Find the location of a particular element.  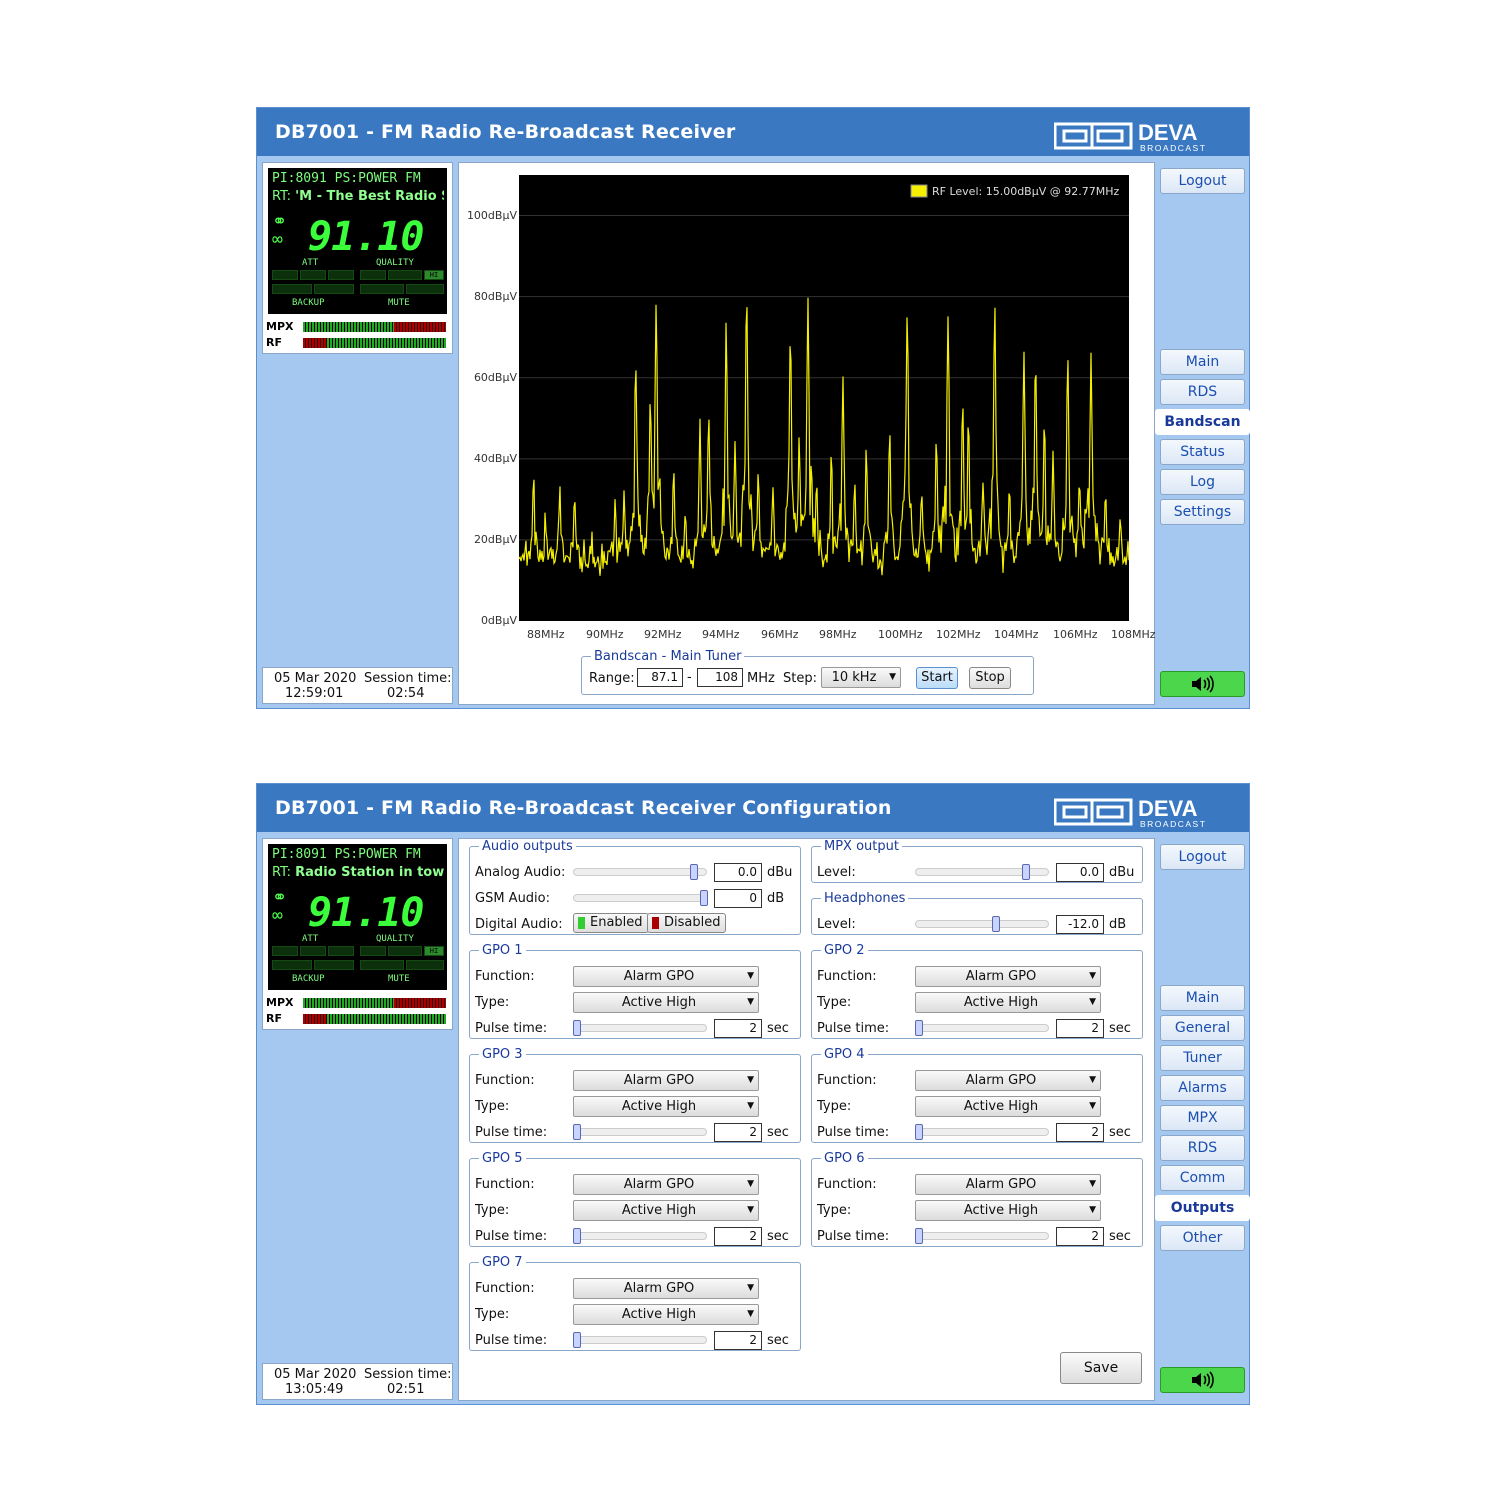

nav-mpx: MPX is located at coordinates (1202, 1118).